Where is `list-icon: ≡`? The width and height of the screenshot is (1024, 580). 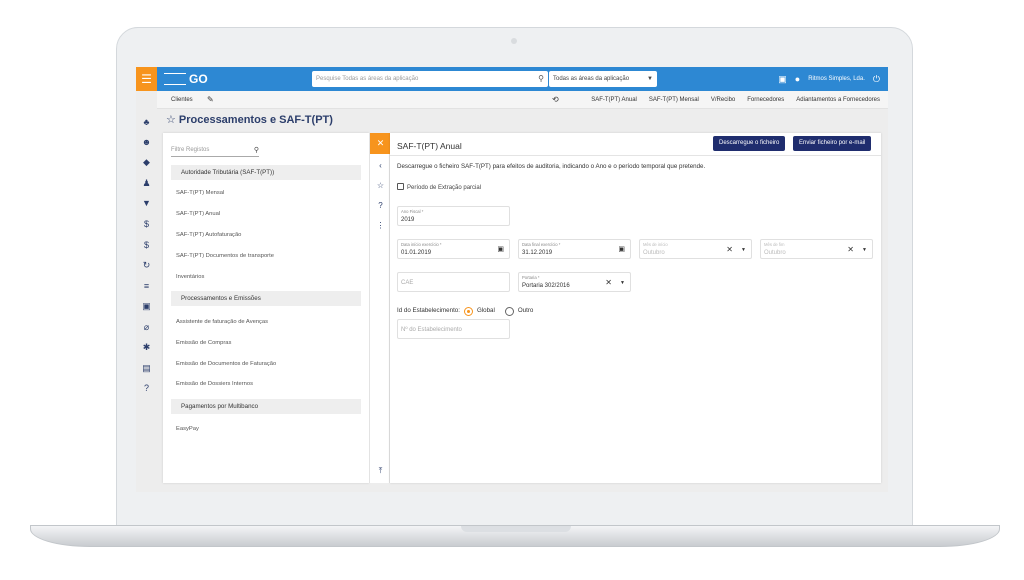 list-icon: ≡ is located at coordinates (146, 286).